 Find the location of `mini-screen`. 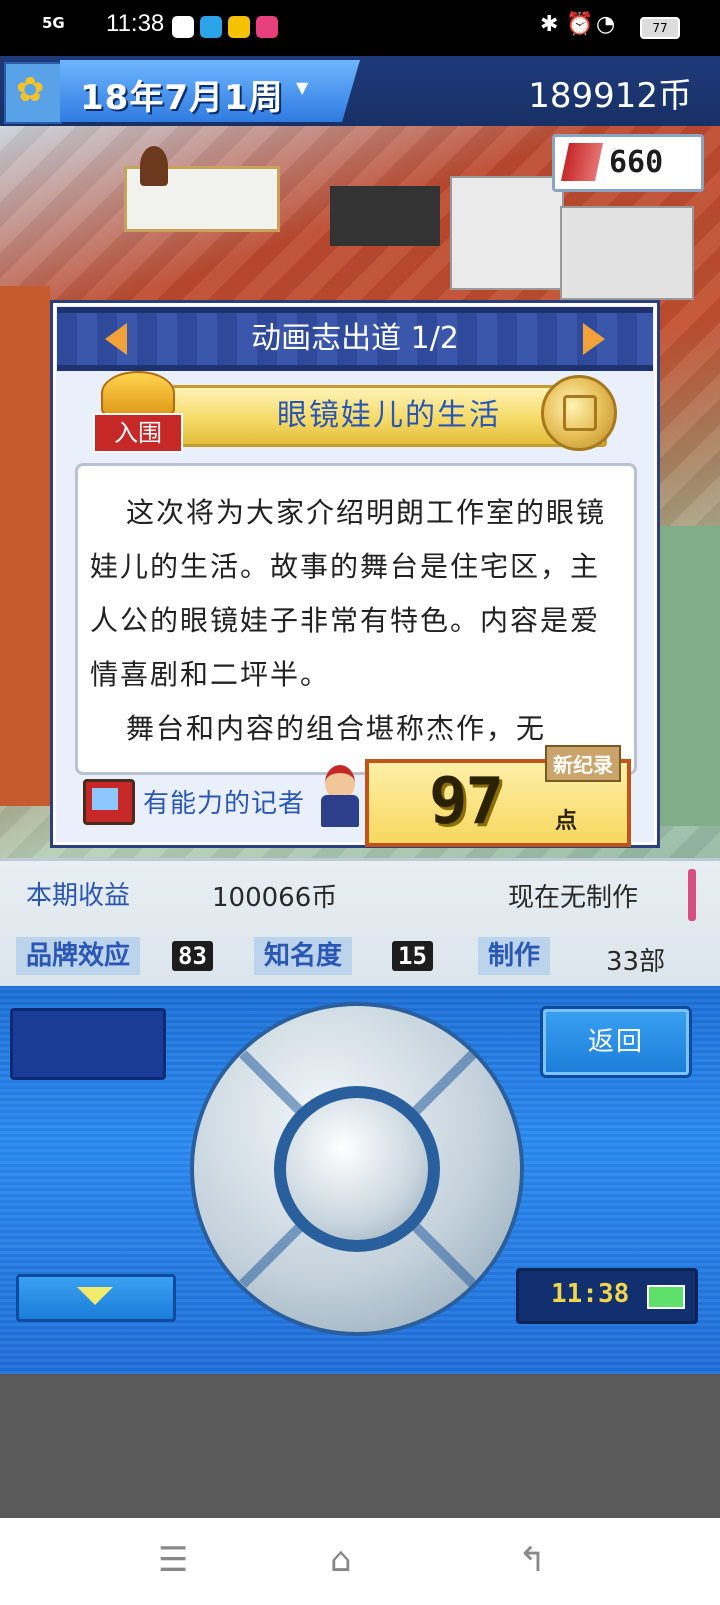

mini-screen is located at coordinates (88, 1044).